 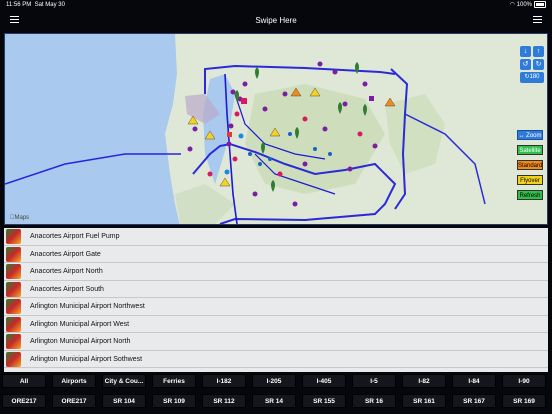 What do you see at coordinates (374, 381) in the screenshot?
I see `filter-i-5: I-5` at bounding box center [374, 381].